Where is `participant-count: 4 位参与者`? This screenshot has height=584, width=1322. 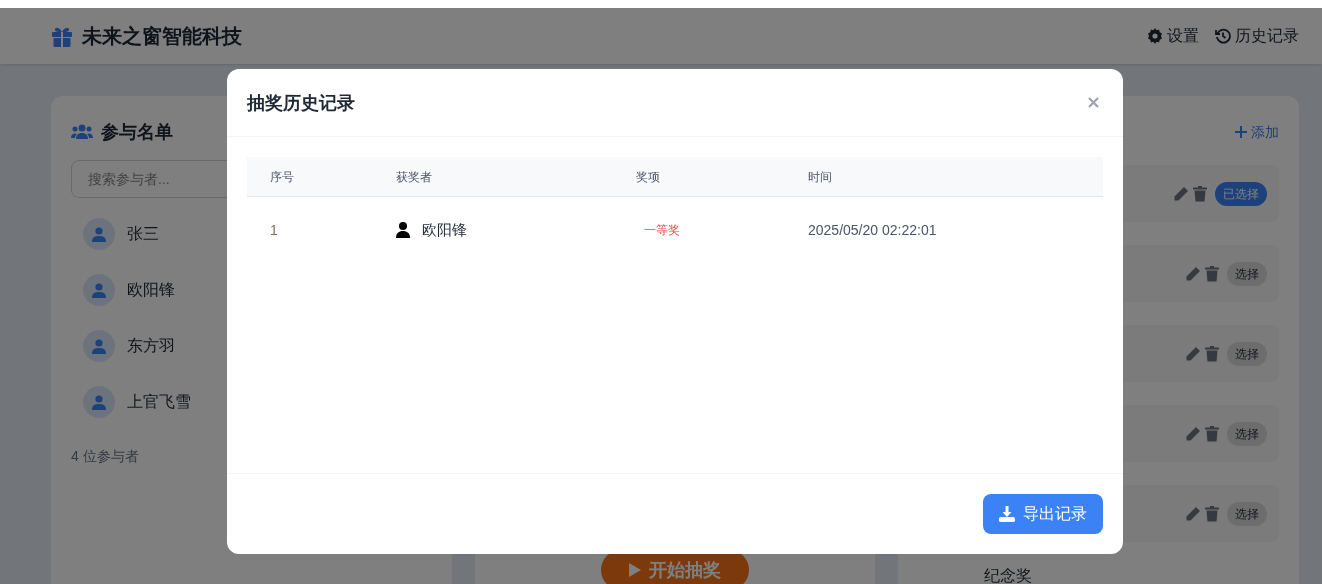 participant-count: 4 位参与者 is located at coordinates (105, 456).